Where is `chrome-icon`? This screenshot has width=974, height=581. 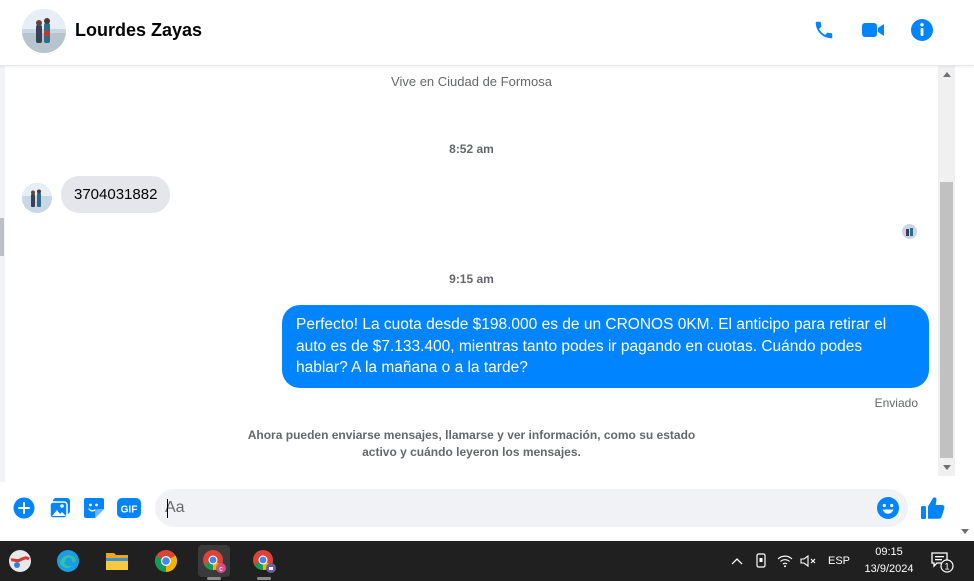
chrome-icon is located at coordinates (165, 561).